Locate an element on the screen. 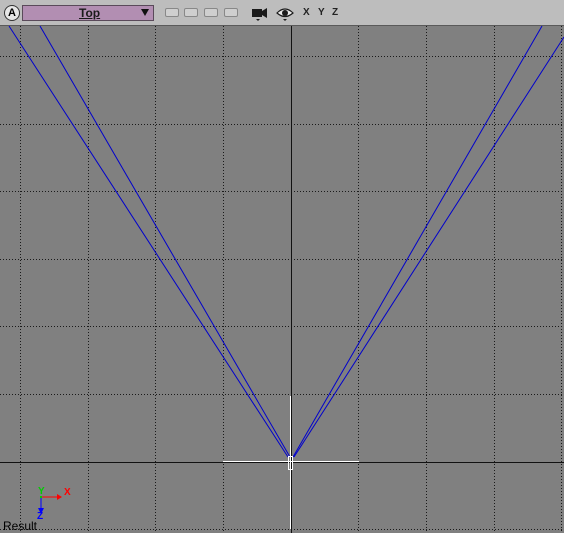  result-label: Result is located at coordinates (20, 526).